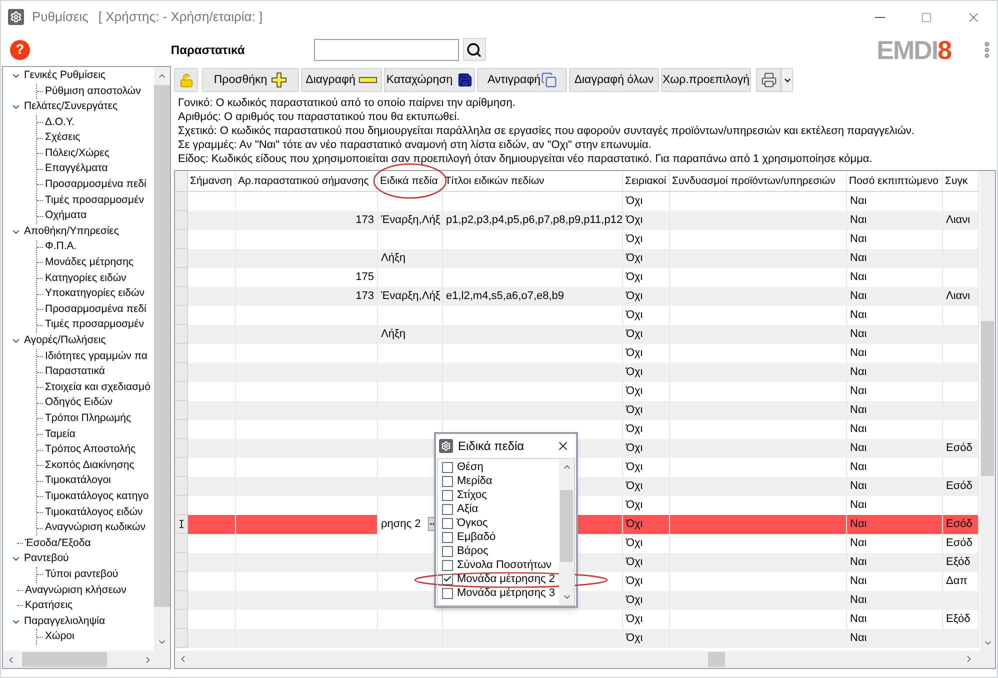 This screenshot has height=678, width=998. Describe the element at coordinates (506, 593) in the screenshot. I see `checkbox-label: Μονάδα μέτρησης 3` at that location.